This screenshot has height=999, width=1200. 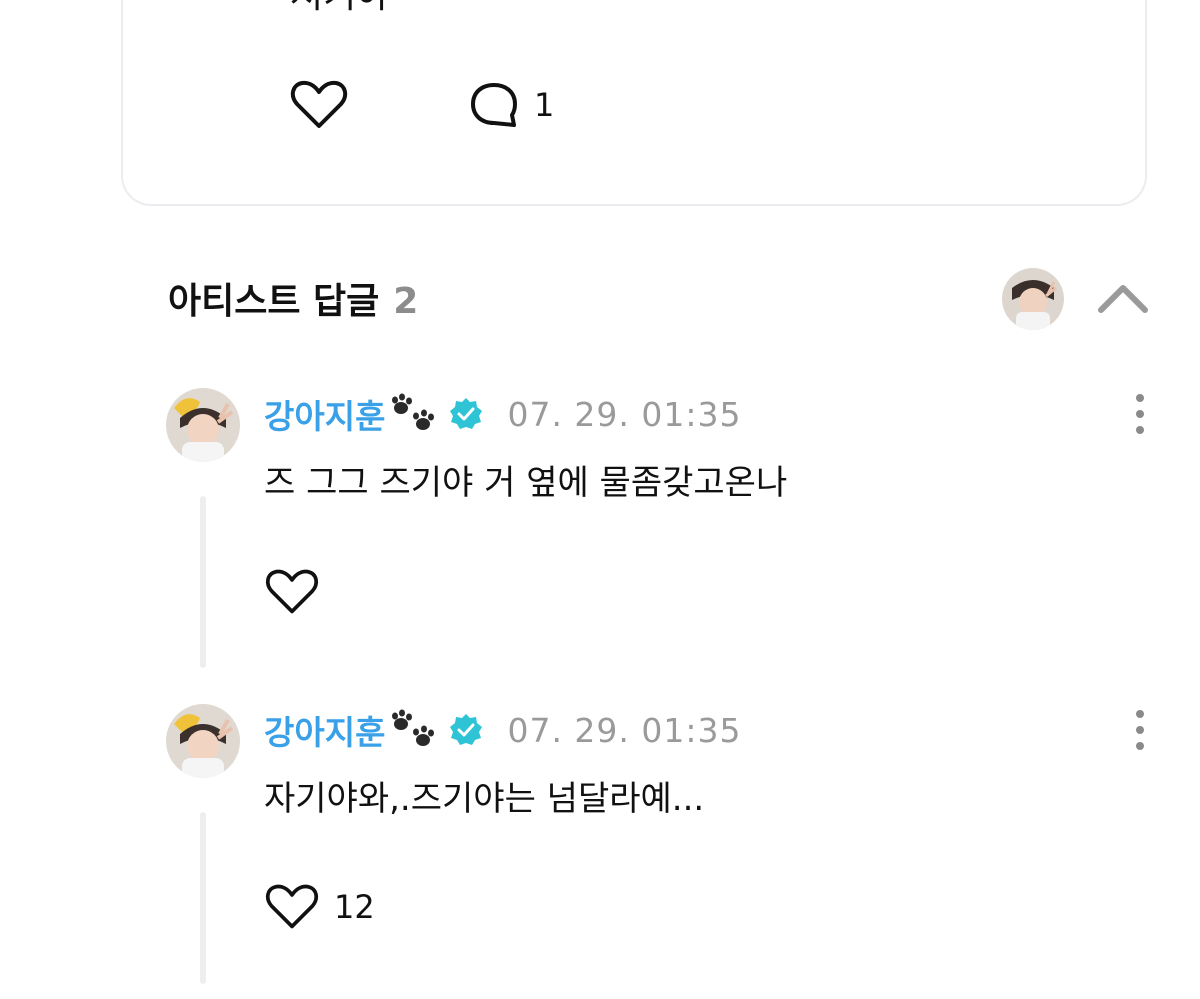 I want to click on like-button: 12, so click(x=319, y=907).